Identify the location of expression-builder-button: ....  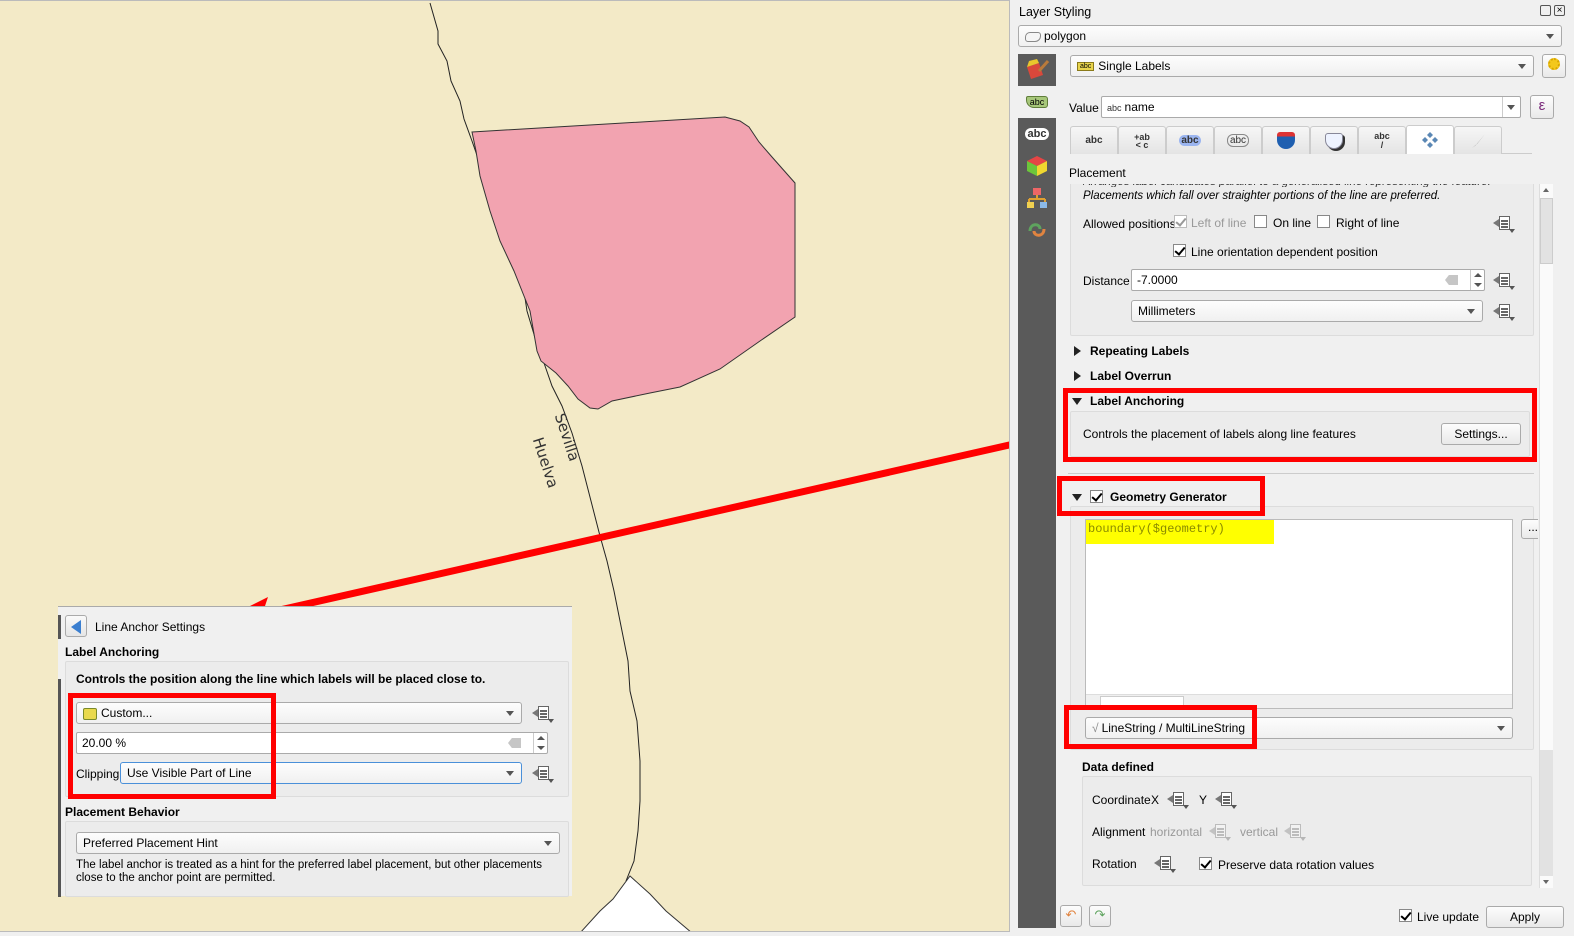
(1529, 529).